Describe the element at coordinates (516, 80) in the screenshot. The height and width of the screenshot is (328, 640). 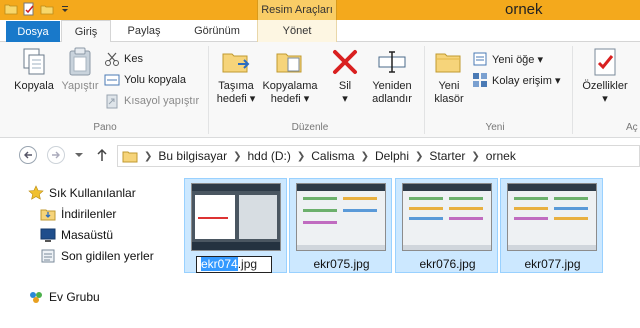
I see `easy-access-button: Kolay erişim ▾` at that location.